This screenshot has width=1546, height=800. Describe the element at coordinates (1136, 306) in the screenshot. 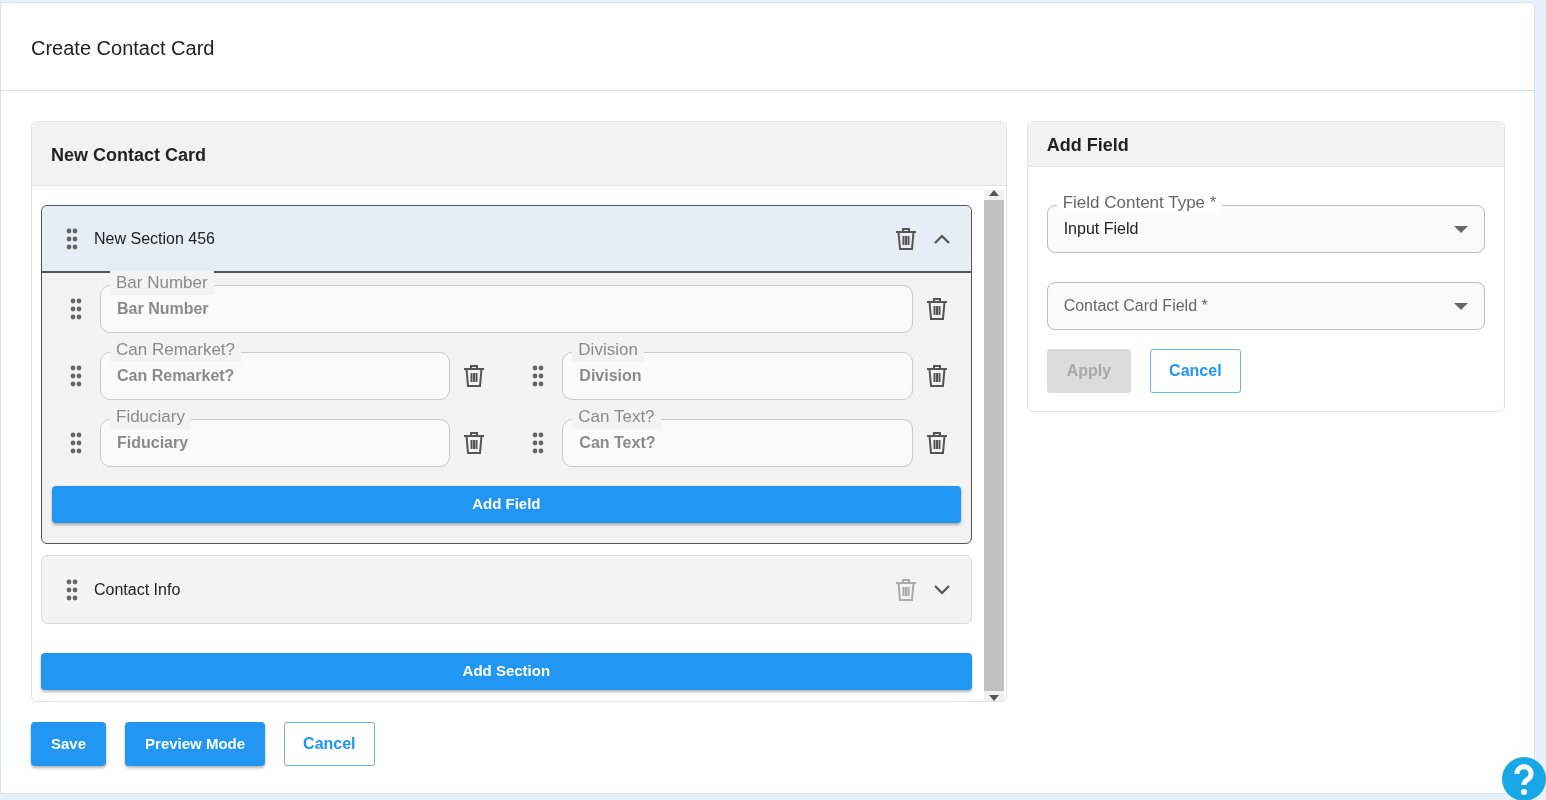

I see `select-placeholder: Contact Card Field *` at that location.